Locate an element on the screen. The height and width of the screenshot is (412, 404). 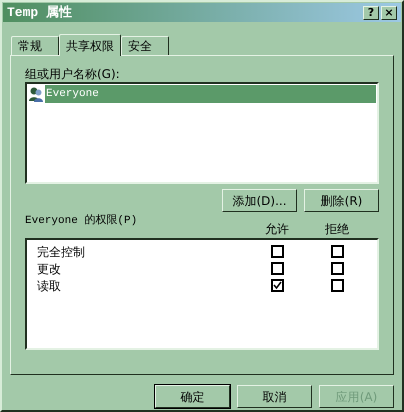
cancel-button: 取消 is located at coordinates (274, 396).